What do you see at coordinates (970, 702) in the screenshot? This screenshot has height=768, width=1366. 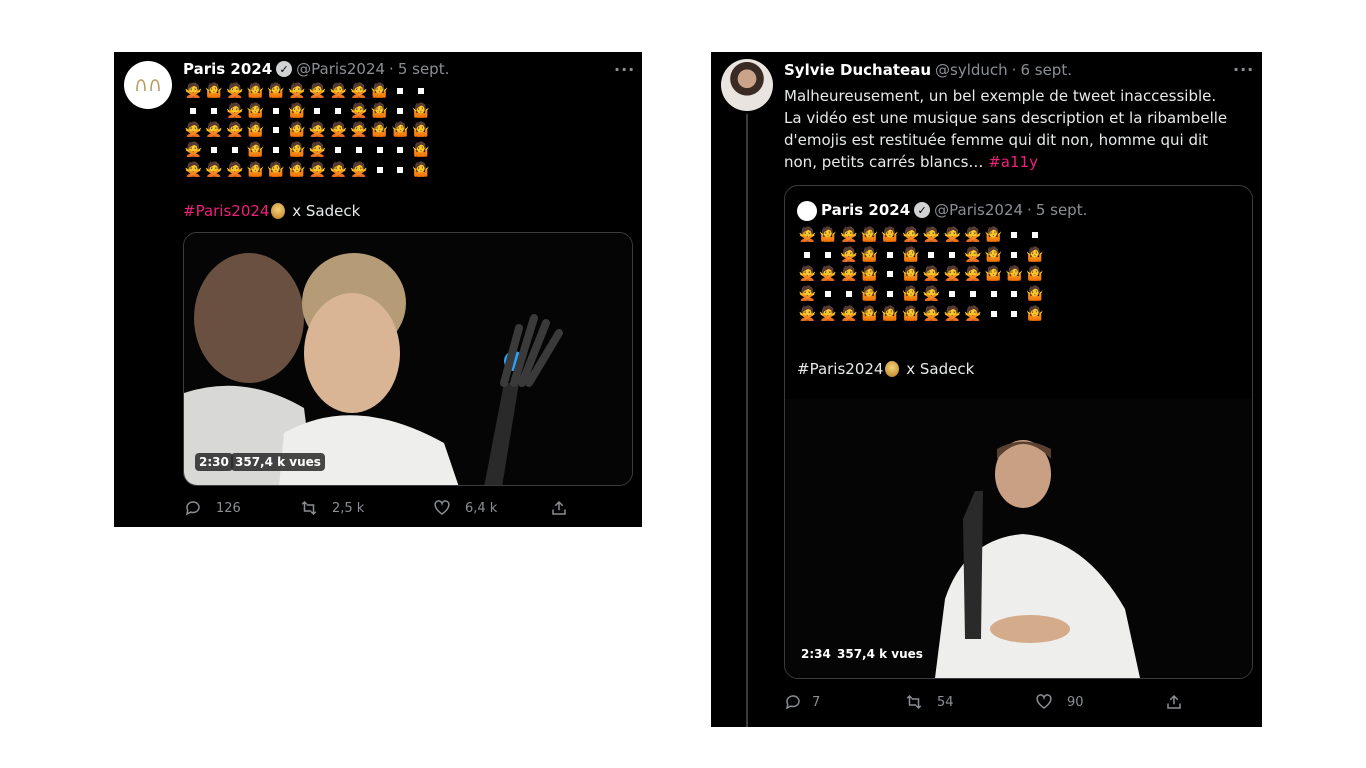 I see `retweet-button: 54` at bounding box center [970, 702].